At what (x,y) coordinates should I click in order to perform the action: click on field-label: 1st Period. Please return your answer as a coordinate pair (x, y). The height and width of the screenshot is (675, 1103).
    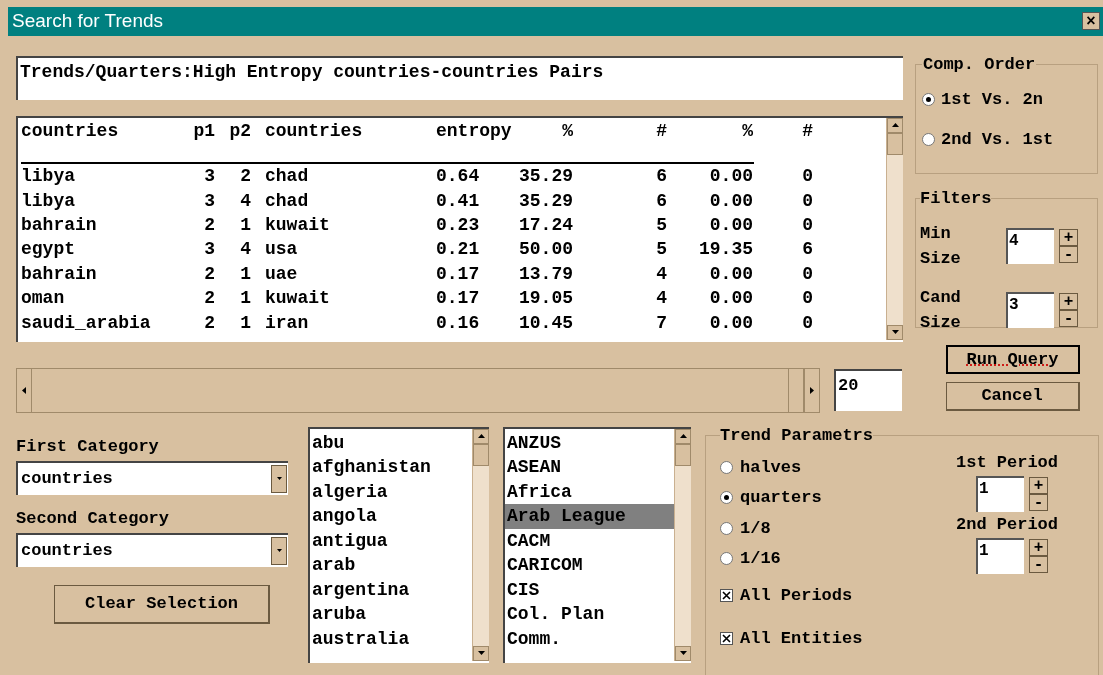
    Looking at the image, I should click on (1007, 463).